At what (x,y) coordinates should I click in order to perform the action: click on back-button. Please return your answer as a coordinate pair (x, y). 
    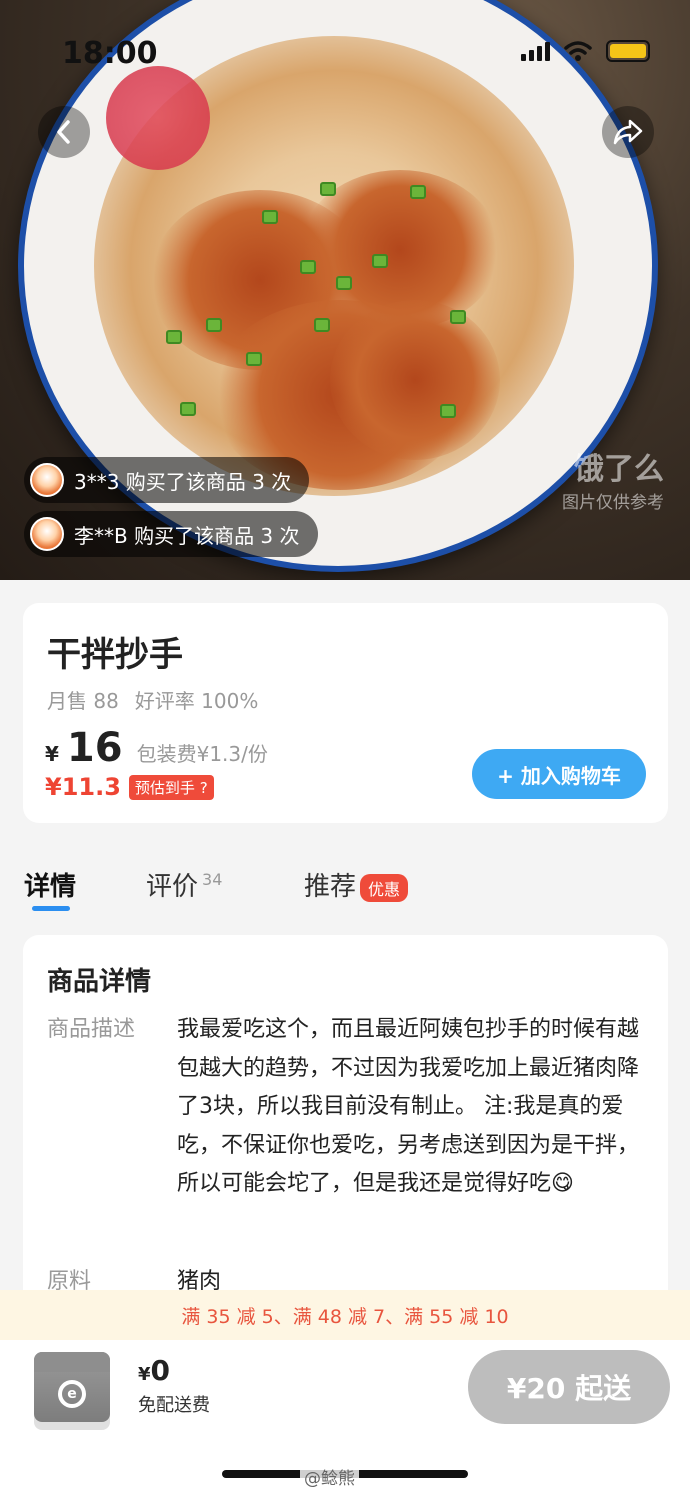
    Looking at the image, I should click on (64, 132).